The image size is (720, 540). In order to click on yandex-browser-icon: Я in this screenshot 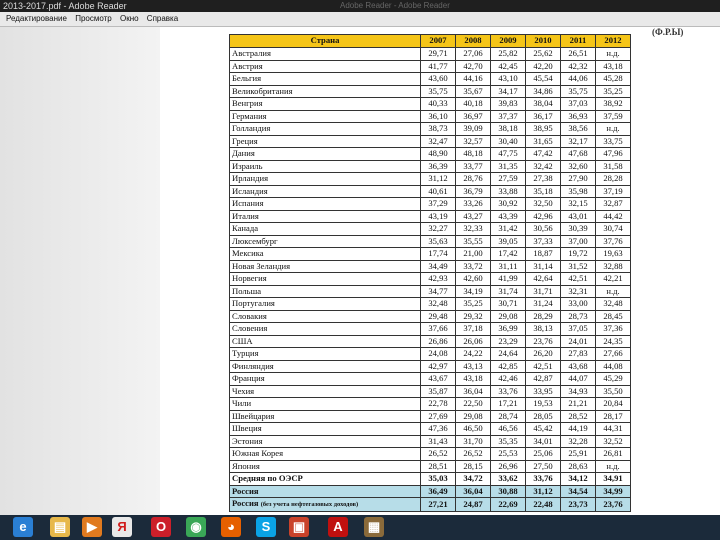, I will do `click(122, 527)`.